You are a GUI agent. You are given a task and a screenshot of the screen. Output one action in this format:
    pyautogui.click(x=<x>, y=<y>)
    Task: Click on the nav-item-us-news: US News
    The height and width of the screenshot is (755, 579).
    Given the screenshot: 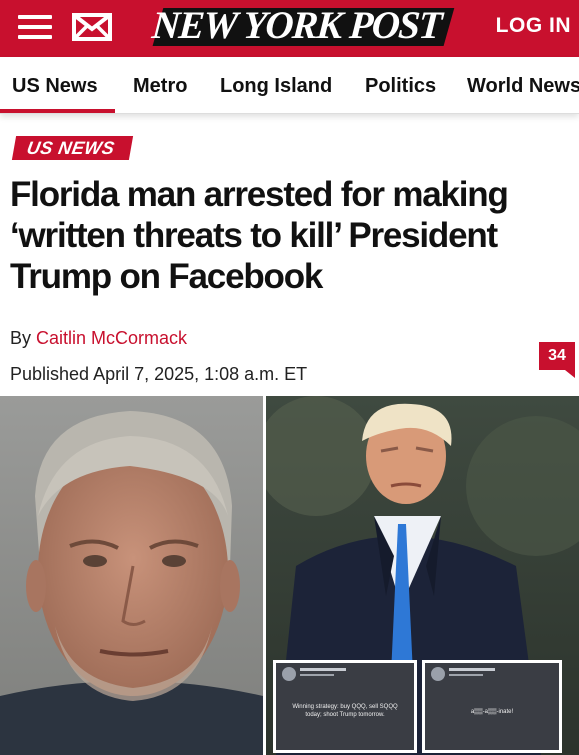 What is the action you would take?
    pyautogui.click(x=55, y=86)
    